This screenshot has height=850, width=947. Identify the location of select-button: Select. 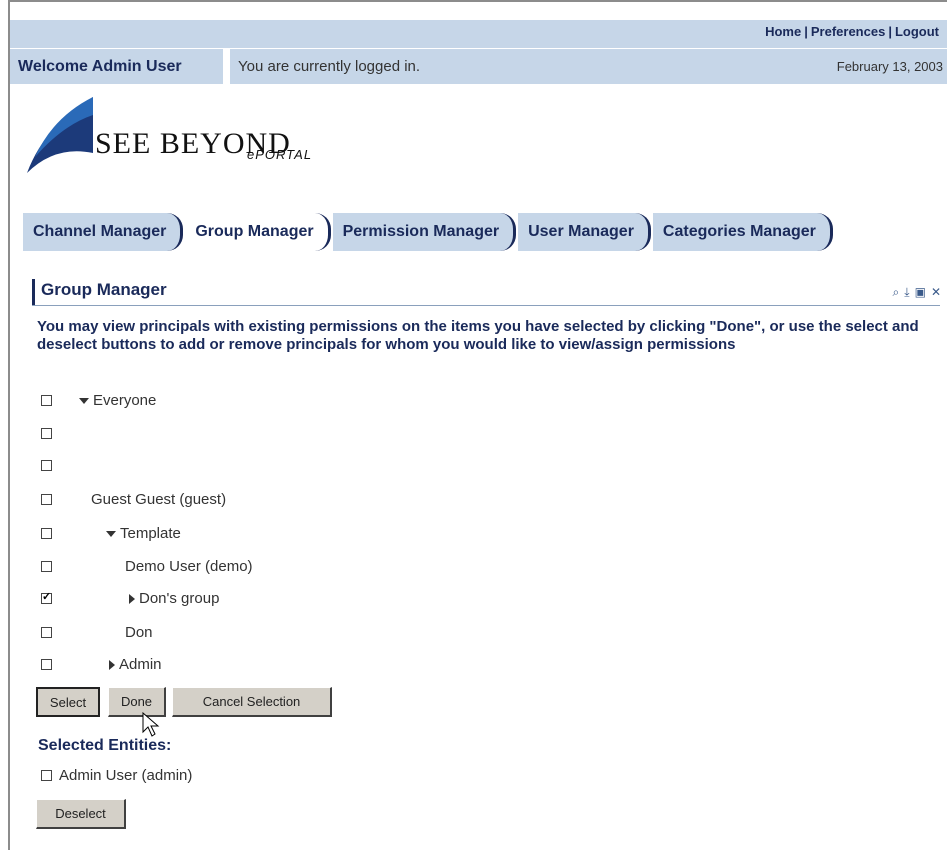
(68, 702).